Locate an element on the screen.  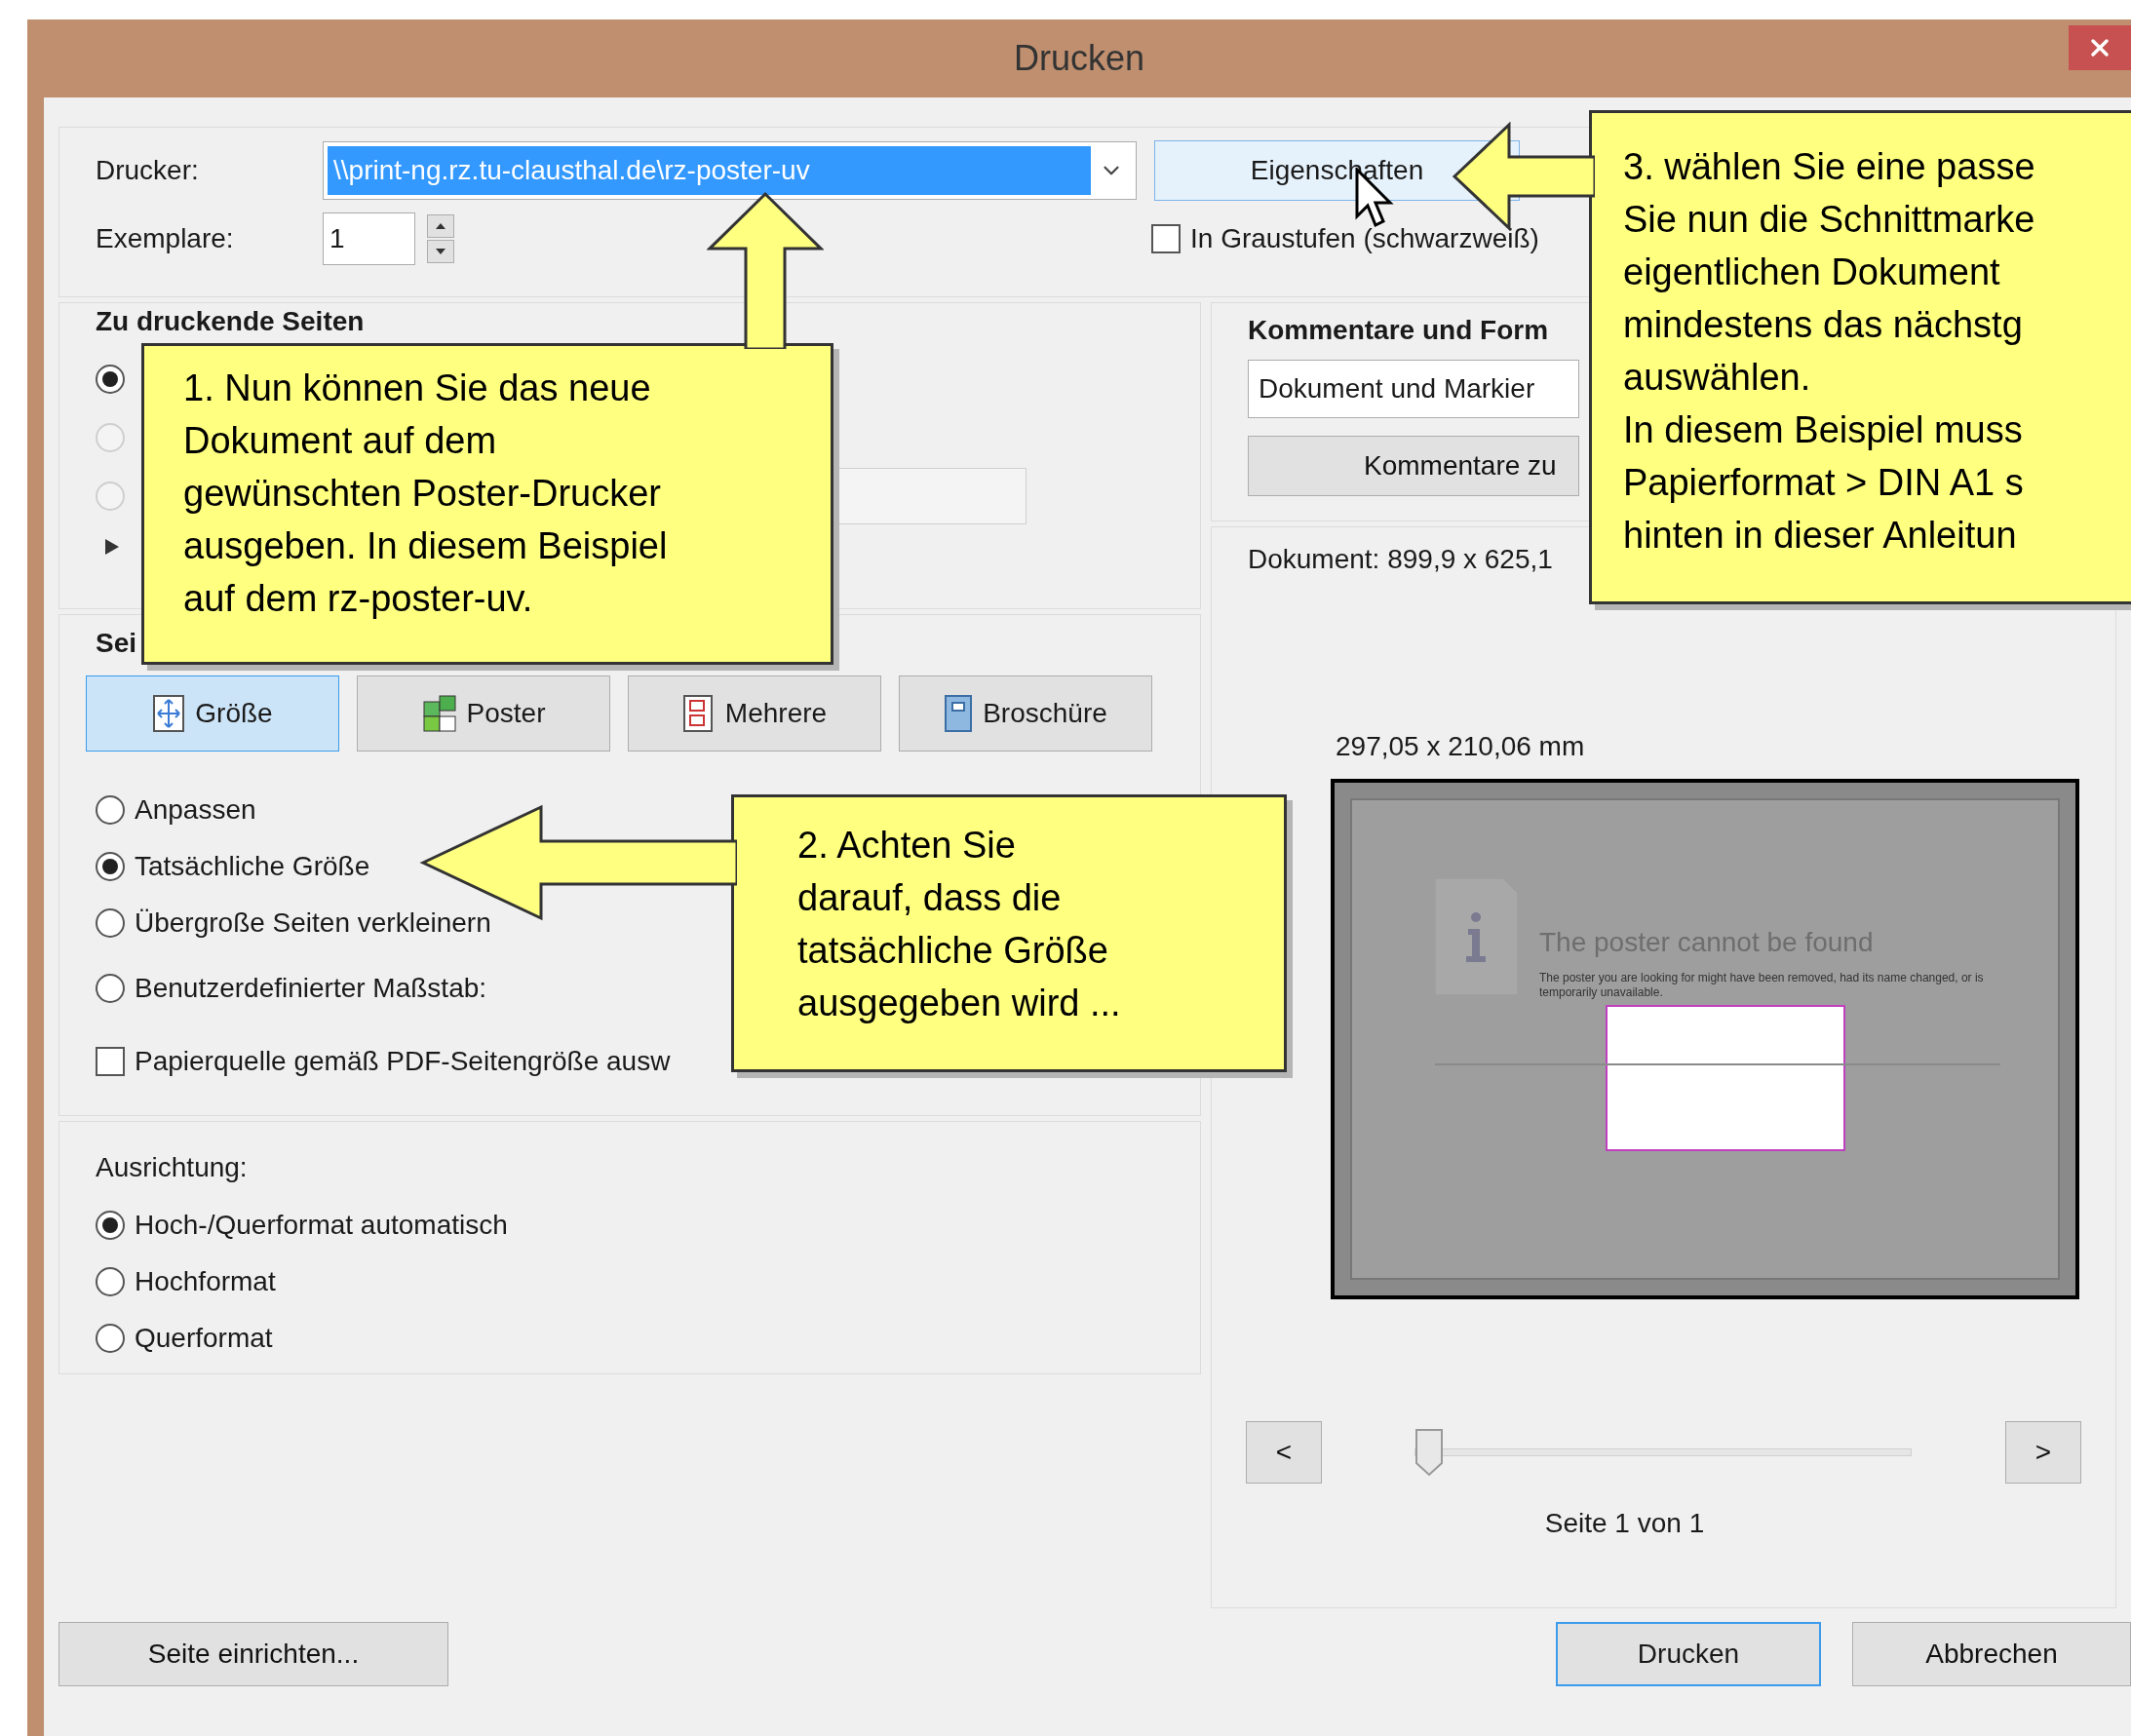
checkbox-label: Papierquelle gemäß PDF-Seitengröße ausw is located at coordinates (403, 1061).